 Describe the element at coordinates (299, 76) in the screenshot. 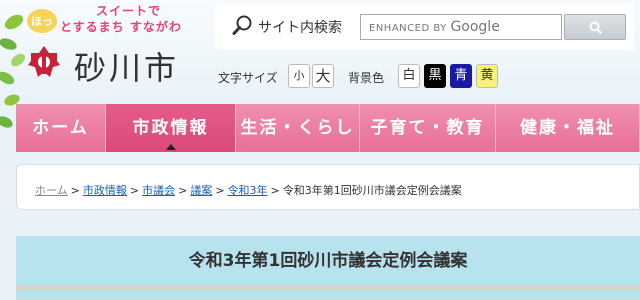

I see `text-size-small-button: 小` at that location.